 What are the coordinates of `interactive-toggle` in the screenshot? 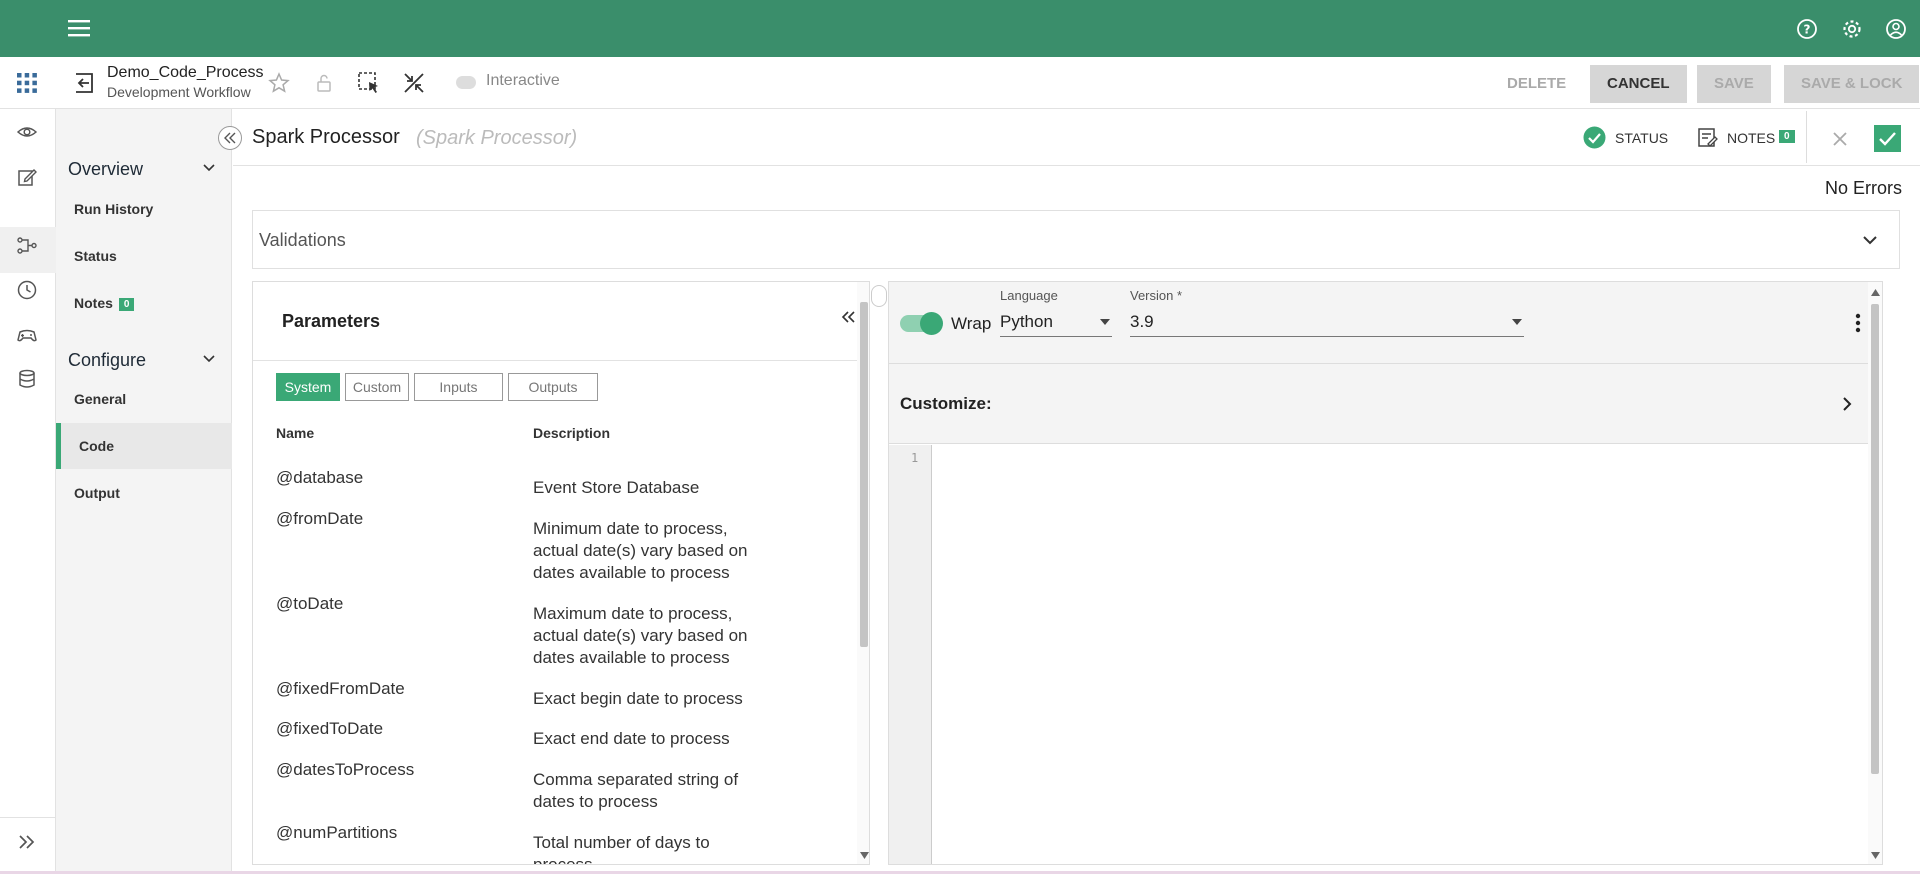 It's located at (466, 82).